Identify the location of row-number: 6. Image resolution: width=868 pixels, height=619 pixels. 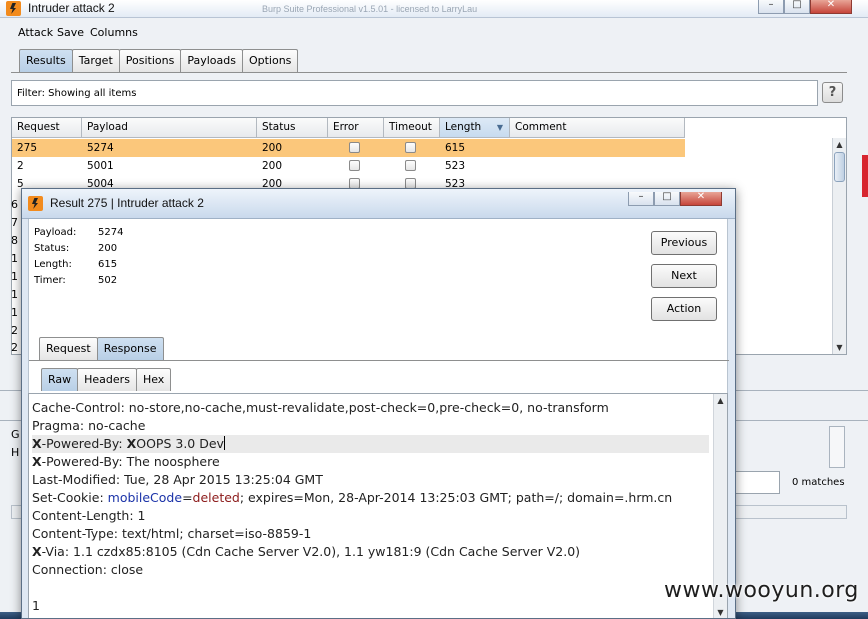
(14, 204).